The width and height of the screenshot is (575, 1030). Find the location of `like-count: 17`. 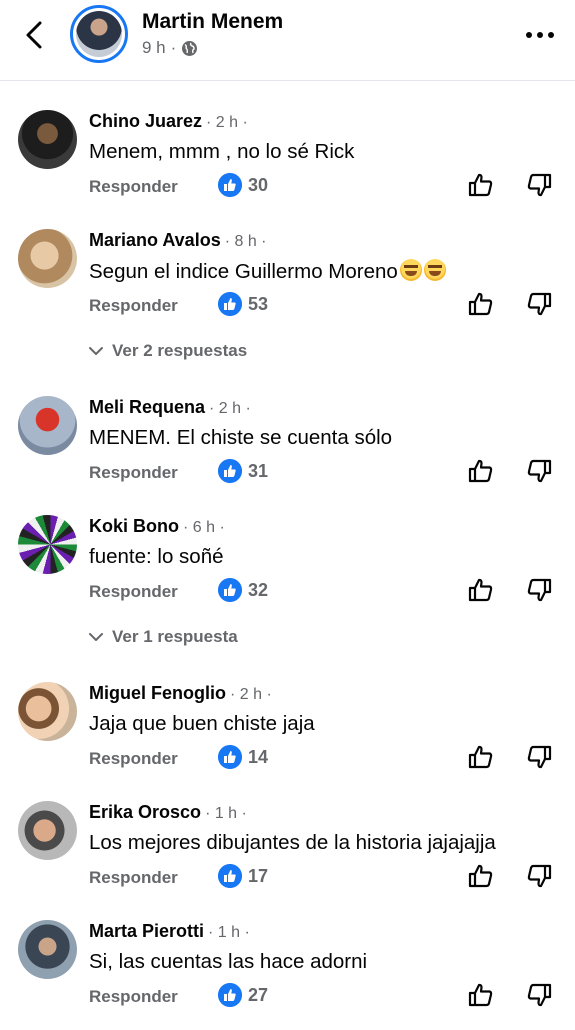

like-count: 17 is located at coordinates (243, 876).